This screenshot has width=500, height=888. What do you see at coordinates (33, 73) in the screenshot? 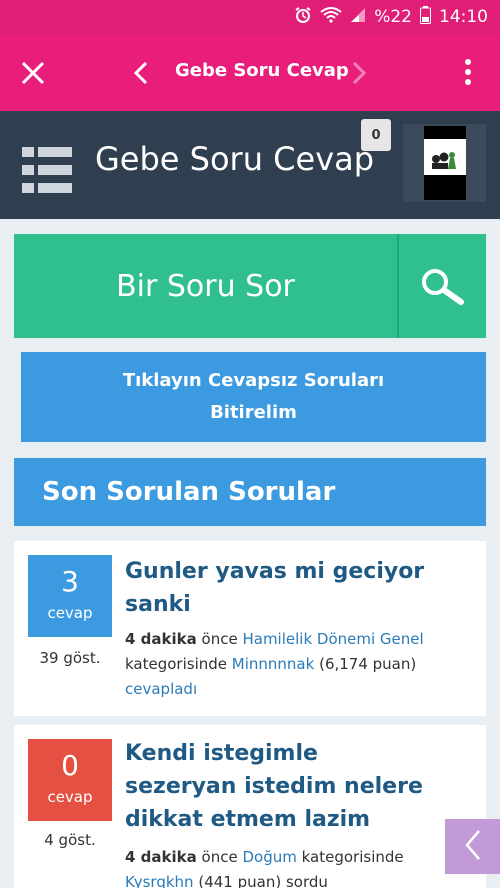
I see `close-icon` at bounding box center [33, 73].